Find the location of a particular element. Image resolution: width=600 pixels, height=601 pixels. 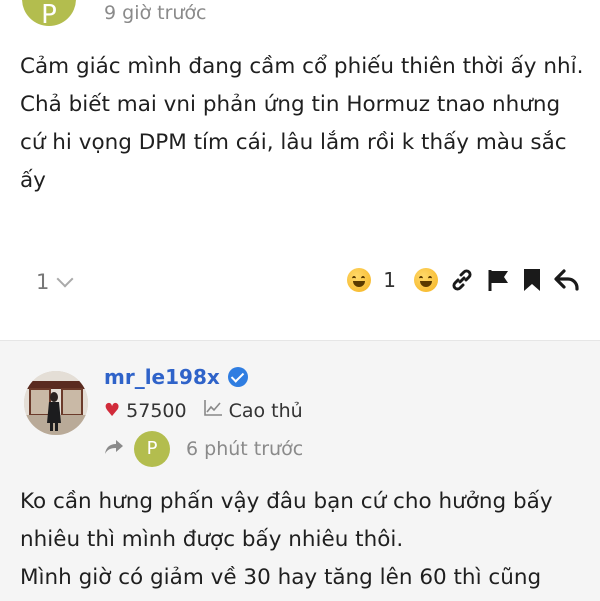

reaction-count: 1 is located at coordinates (389, 280).